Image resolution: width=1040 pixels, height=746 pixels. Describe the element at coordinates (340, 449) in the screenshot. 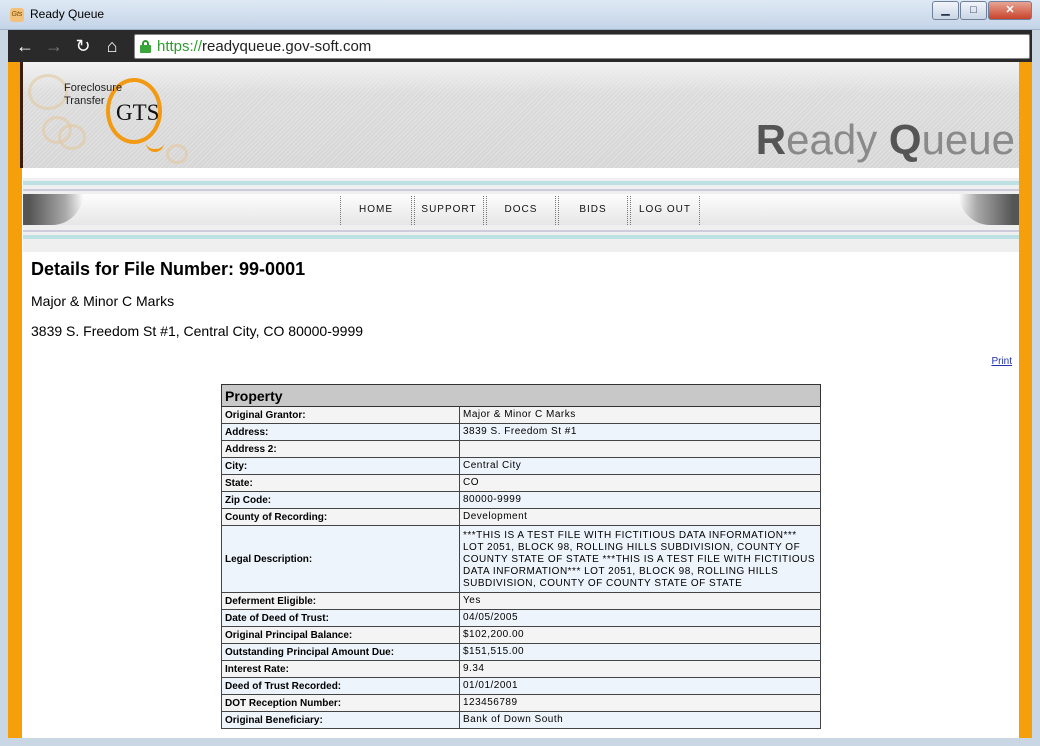

I see `row-label: Address 2:` at that location.